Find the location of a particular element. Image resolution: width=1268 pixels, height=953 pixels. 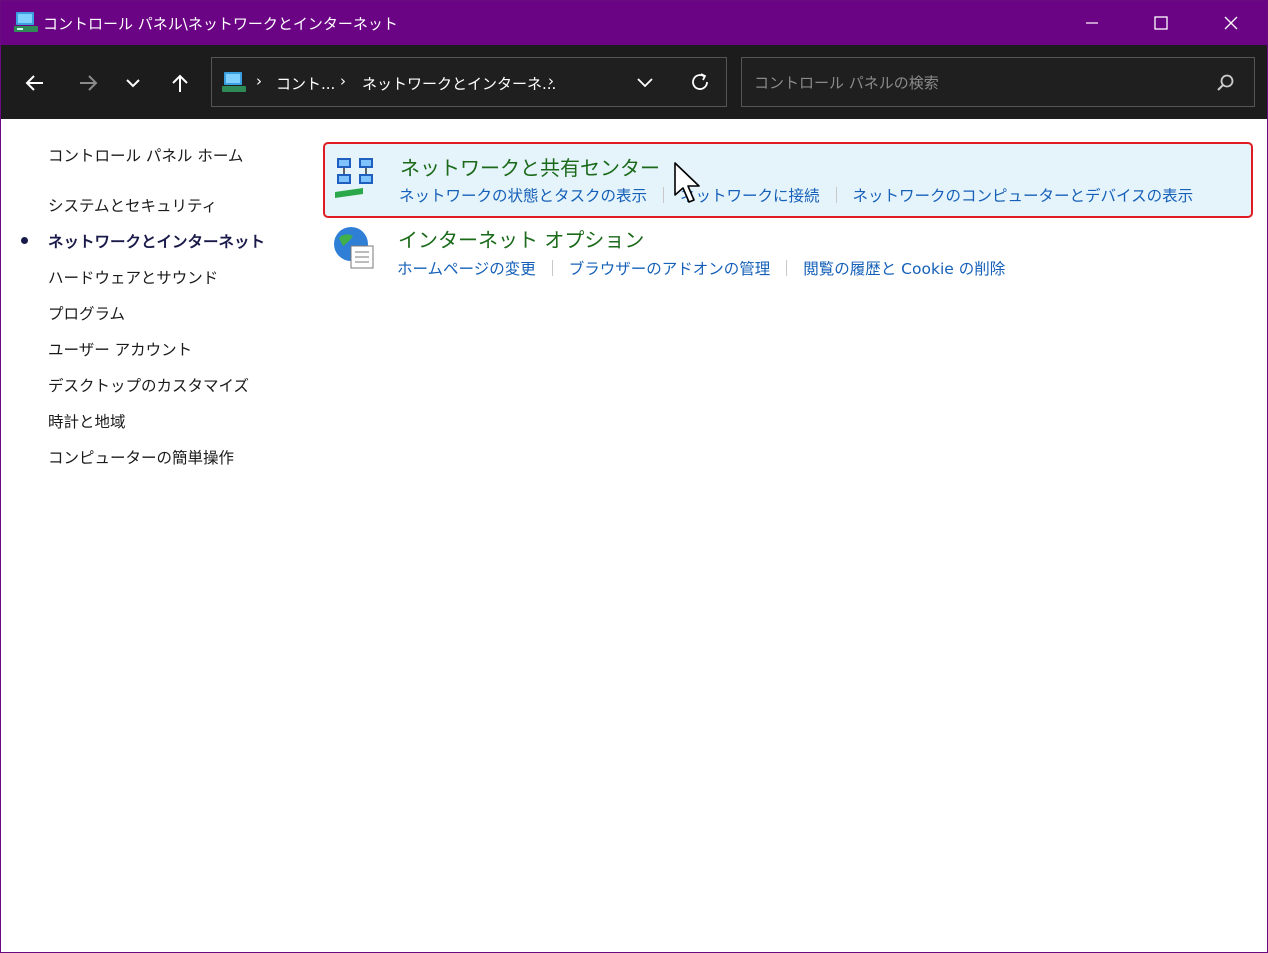

search-box is located at coordinates (998, 82).